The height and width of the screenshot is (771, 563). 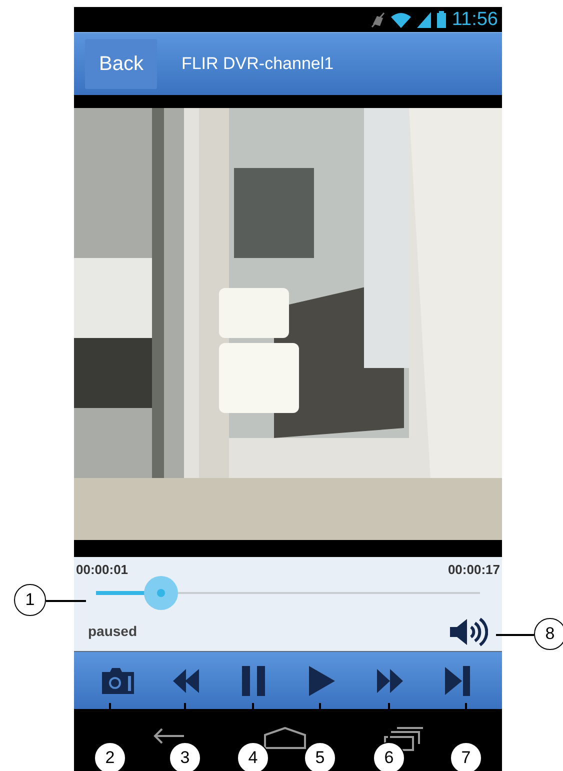 I want to click on callout-number: 8, so click(x=548, y=634).